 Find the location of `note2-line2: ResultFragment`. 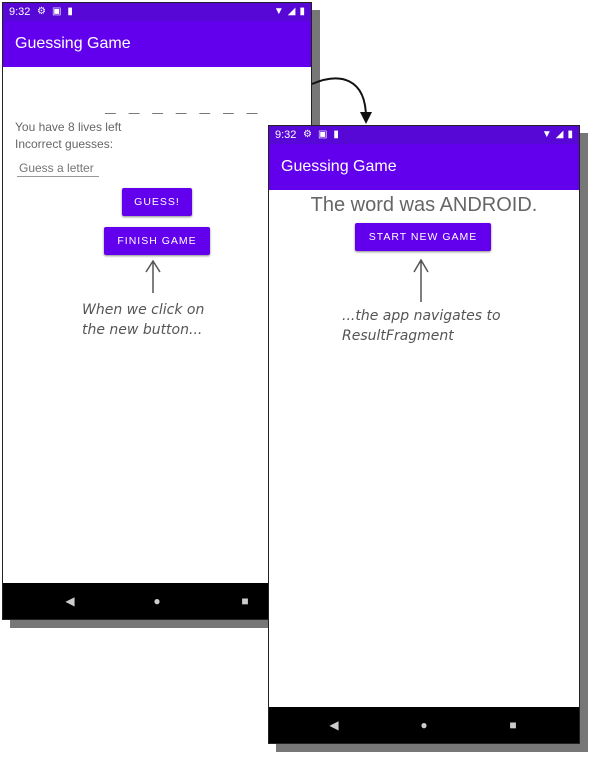

note2-line2: ResultFragment is located at coordinates (398, 336).